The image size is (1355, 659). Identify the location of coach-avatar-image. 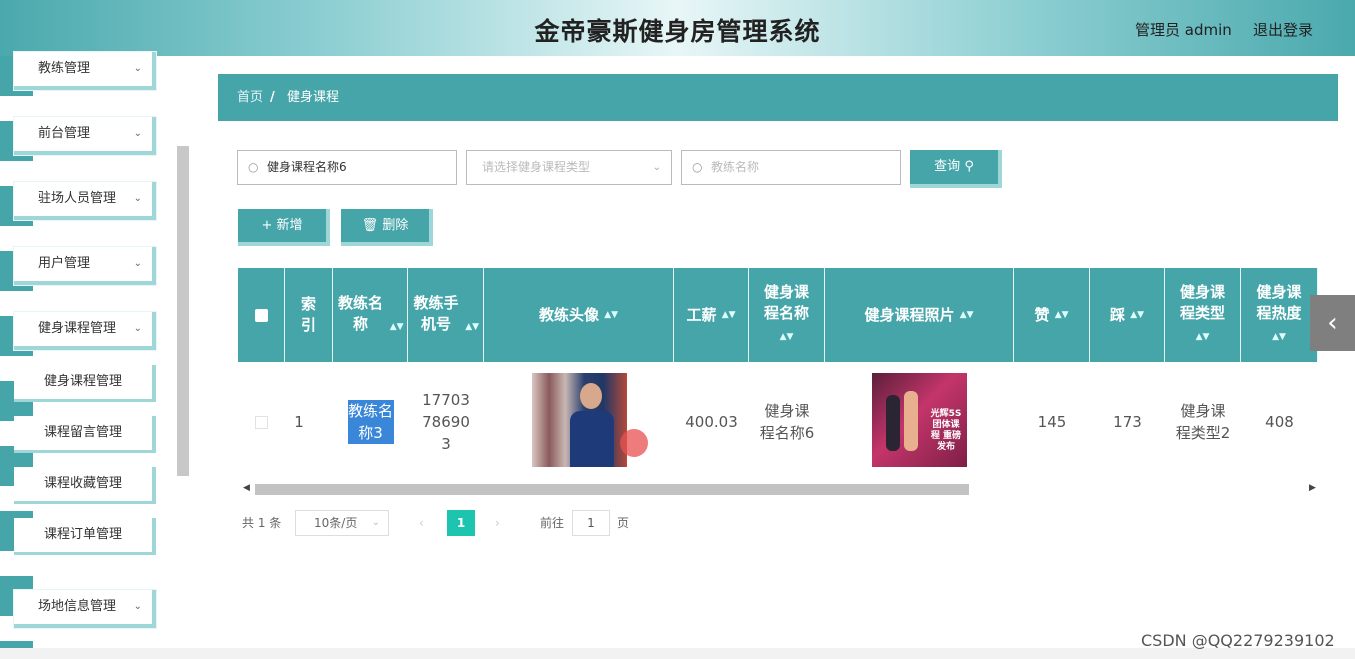
(579, 420).